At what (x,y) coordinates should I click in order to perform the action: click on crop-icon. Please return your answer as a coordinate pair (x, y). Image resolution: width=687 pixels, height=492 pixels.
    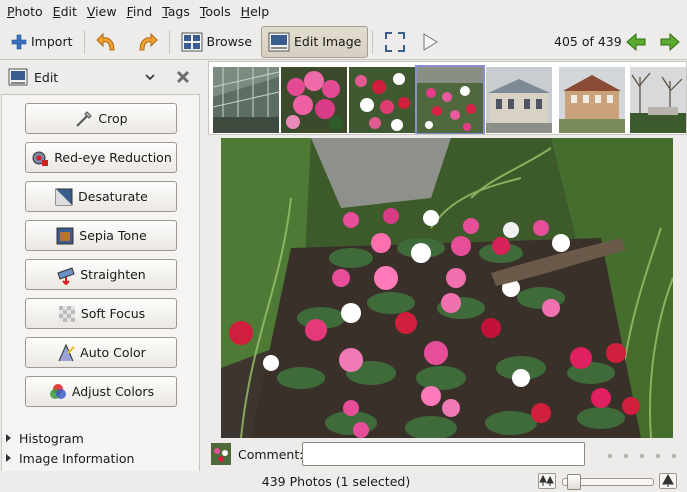
    Looking at the image, I should click on (84, 118).